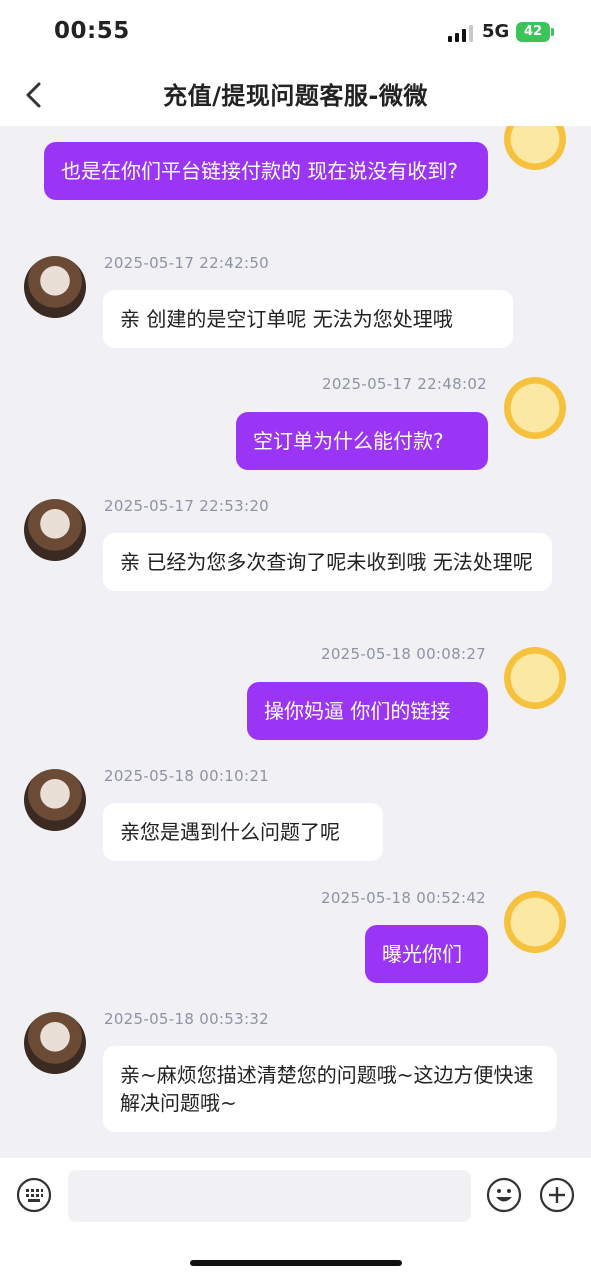 This screenshot has height=1280, width=591. I want to click on battery-icon: 42, so click(533, 32).